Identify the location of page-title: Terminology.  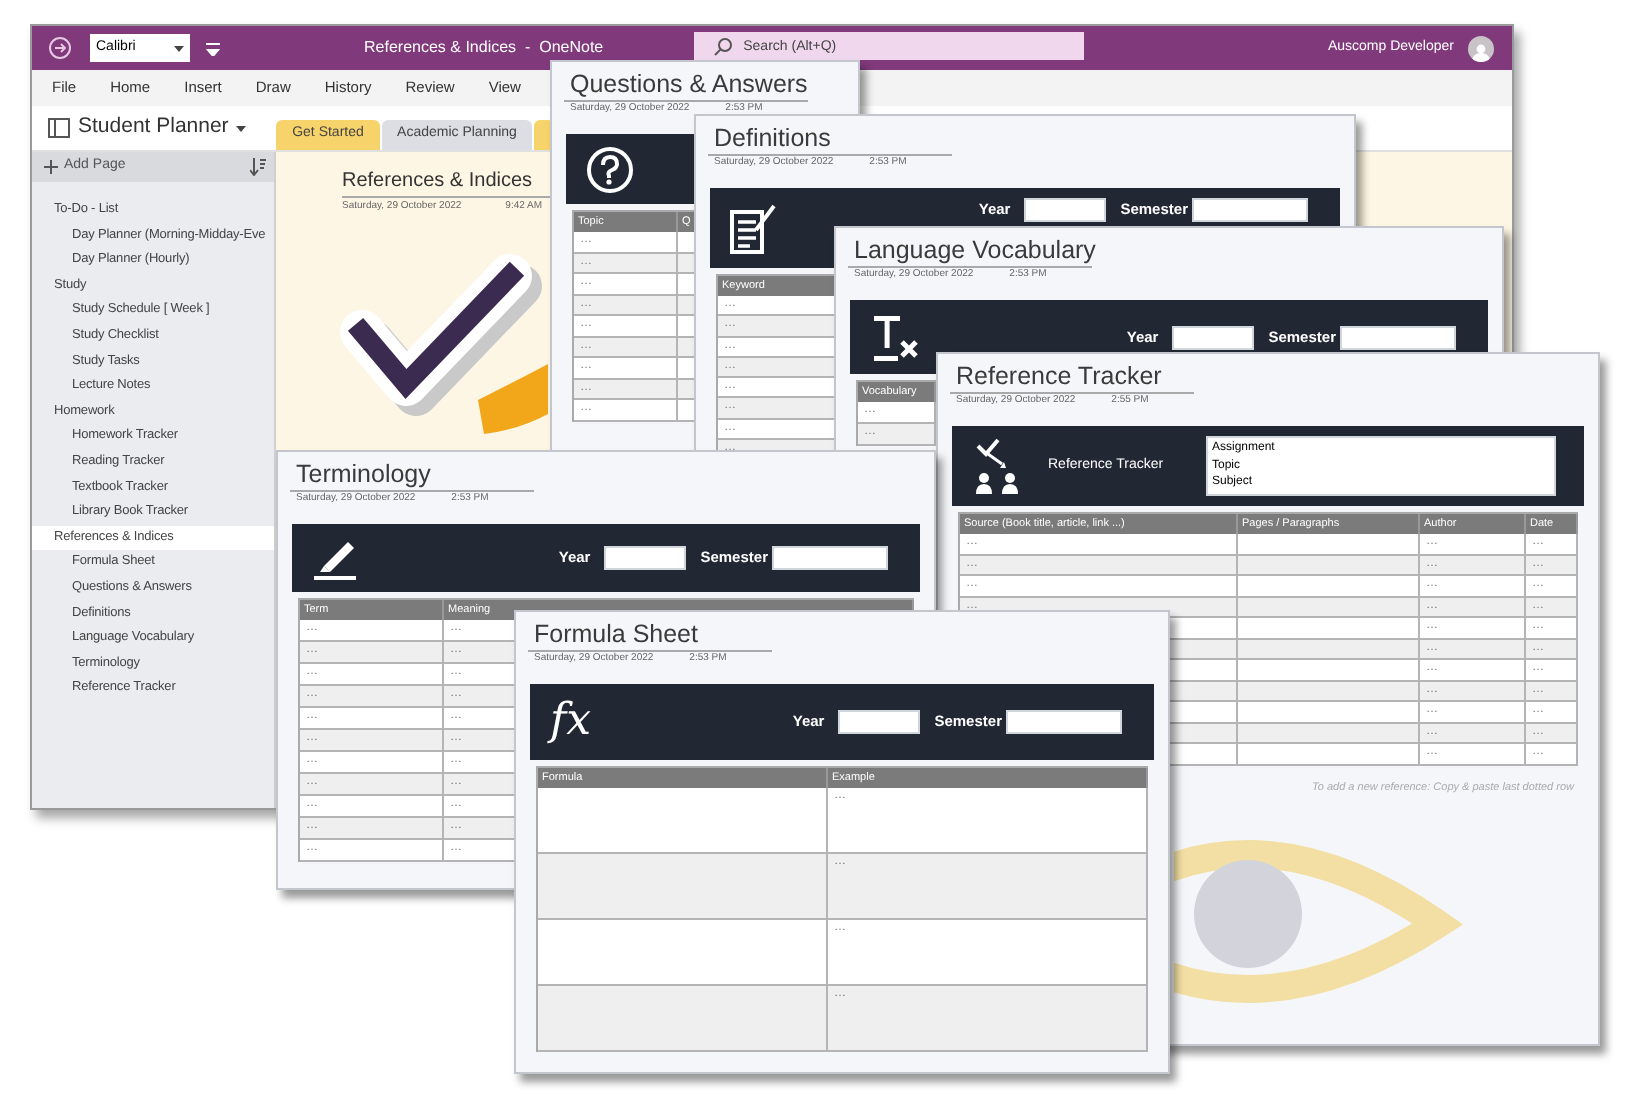
(363, 475).